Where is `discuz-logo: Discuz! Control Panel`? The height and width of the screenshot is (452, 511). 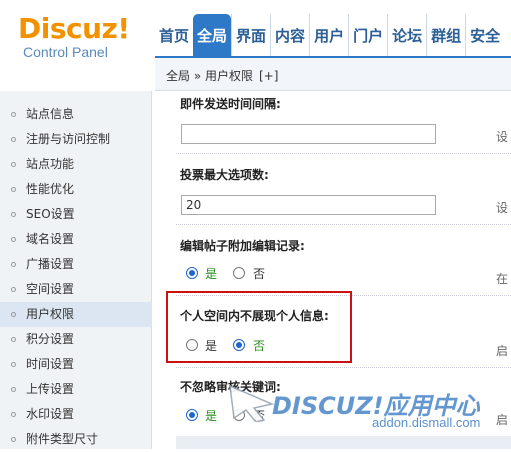 discuz-logo: Discuz! Control Panel is located at coordinates (74, 36).